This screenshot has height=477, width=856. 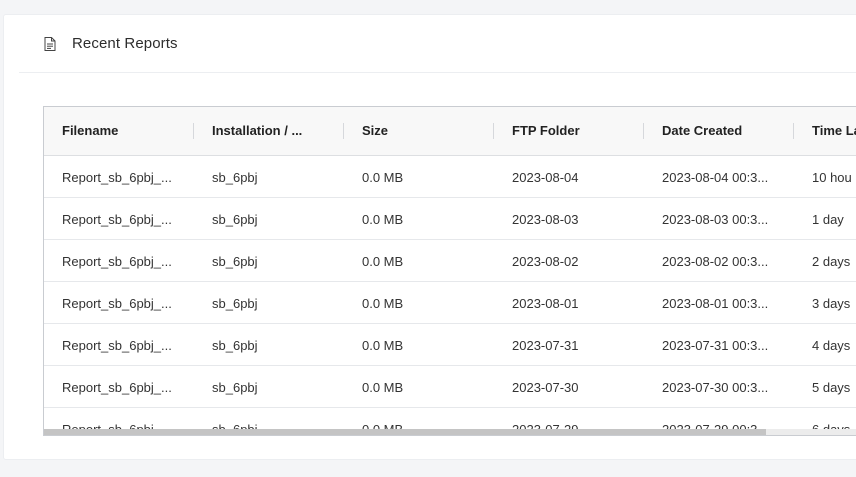 I want to click on cell-ftp-folder: 2023-08-02, so click(x=545, y=261).